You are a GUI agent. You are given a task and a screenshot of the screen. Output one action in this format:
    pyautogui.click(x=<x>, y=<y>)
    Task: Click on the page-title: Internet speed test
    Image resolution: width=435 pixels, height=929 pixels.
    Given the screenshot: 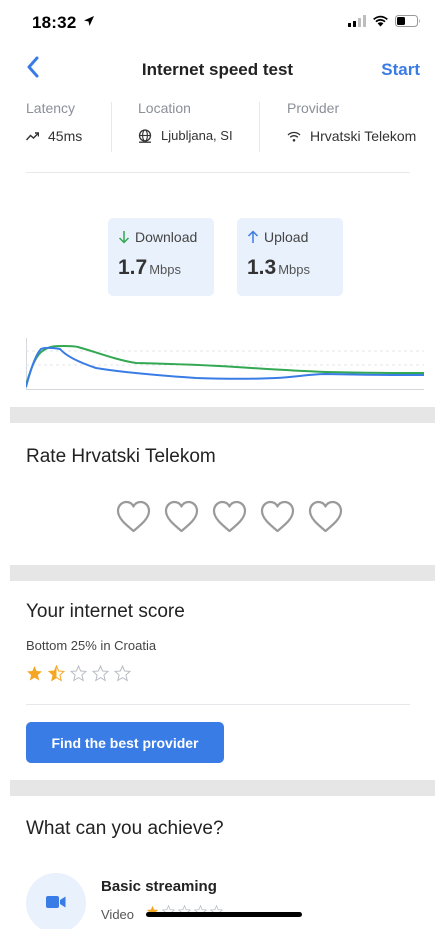 What is the action you would take?
    pyautogui.click(x=217, y=69)
    